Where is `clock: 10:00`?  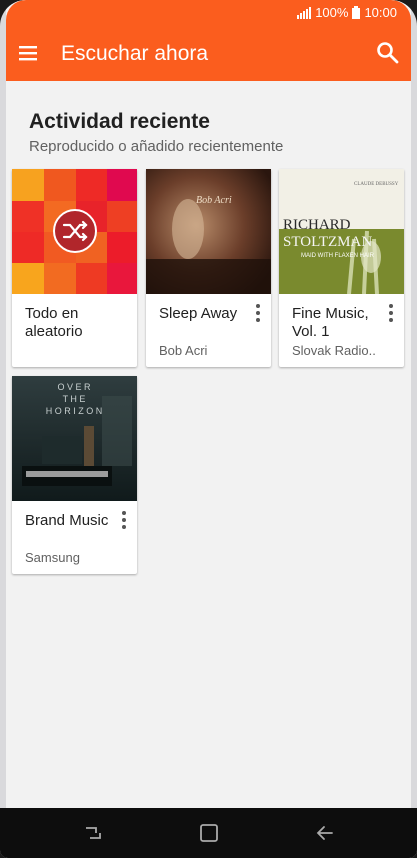
clock: 10:00 is located at coordinates (380, 12).